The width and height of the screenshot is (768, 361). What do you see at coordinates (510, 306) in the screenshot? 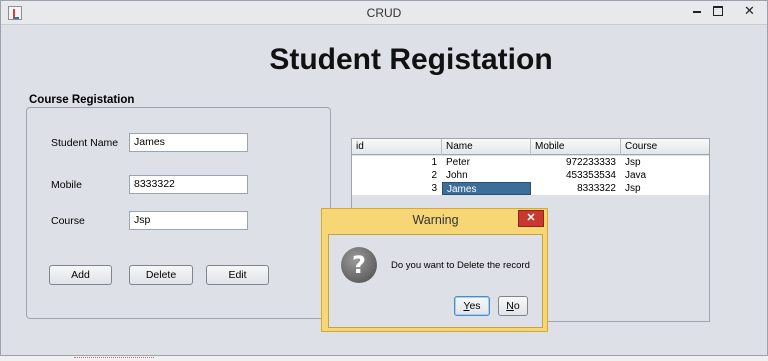
I see `no-mnemonic: N` at bounding box center [510, 306].